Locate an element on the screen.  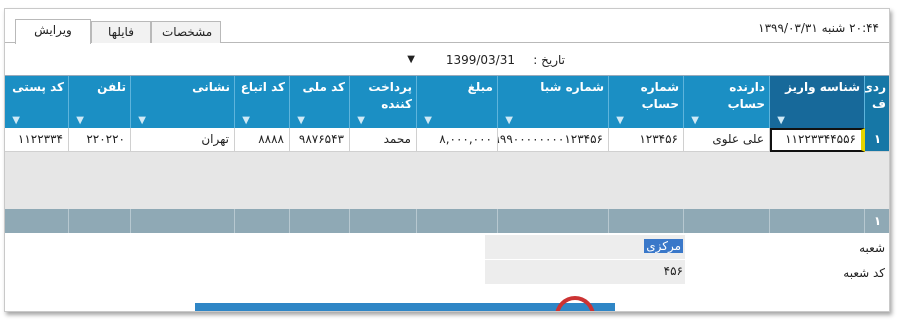
col-header-account-holder: دارنده حساب ▼ is located at coordinates (727, 102).